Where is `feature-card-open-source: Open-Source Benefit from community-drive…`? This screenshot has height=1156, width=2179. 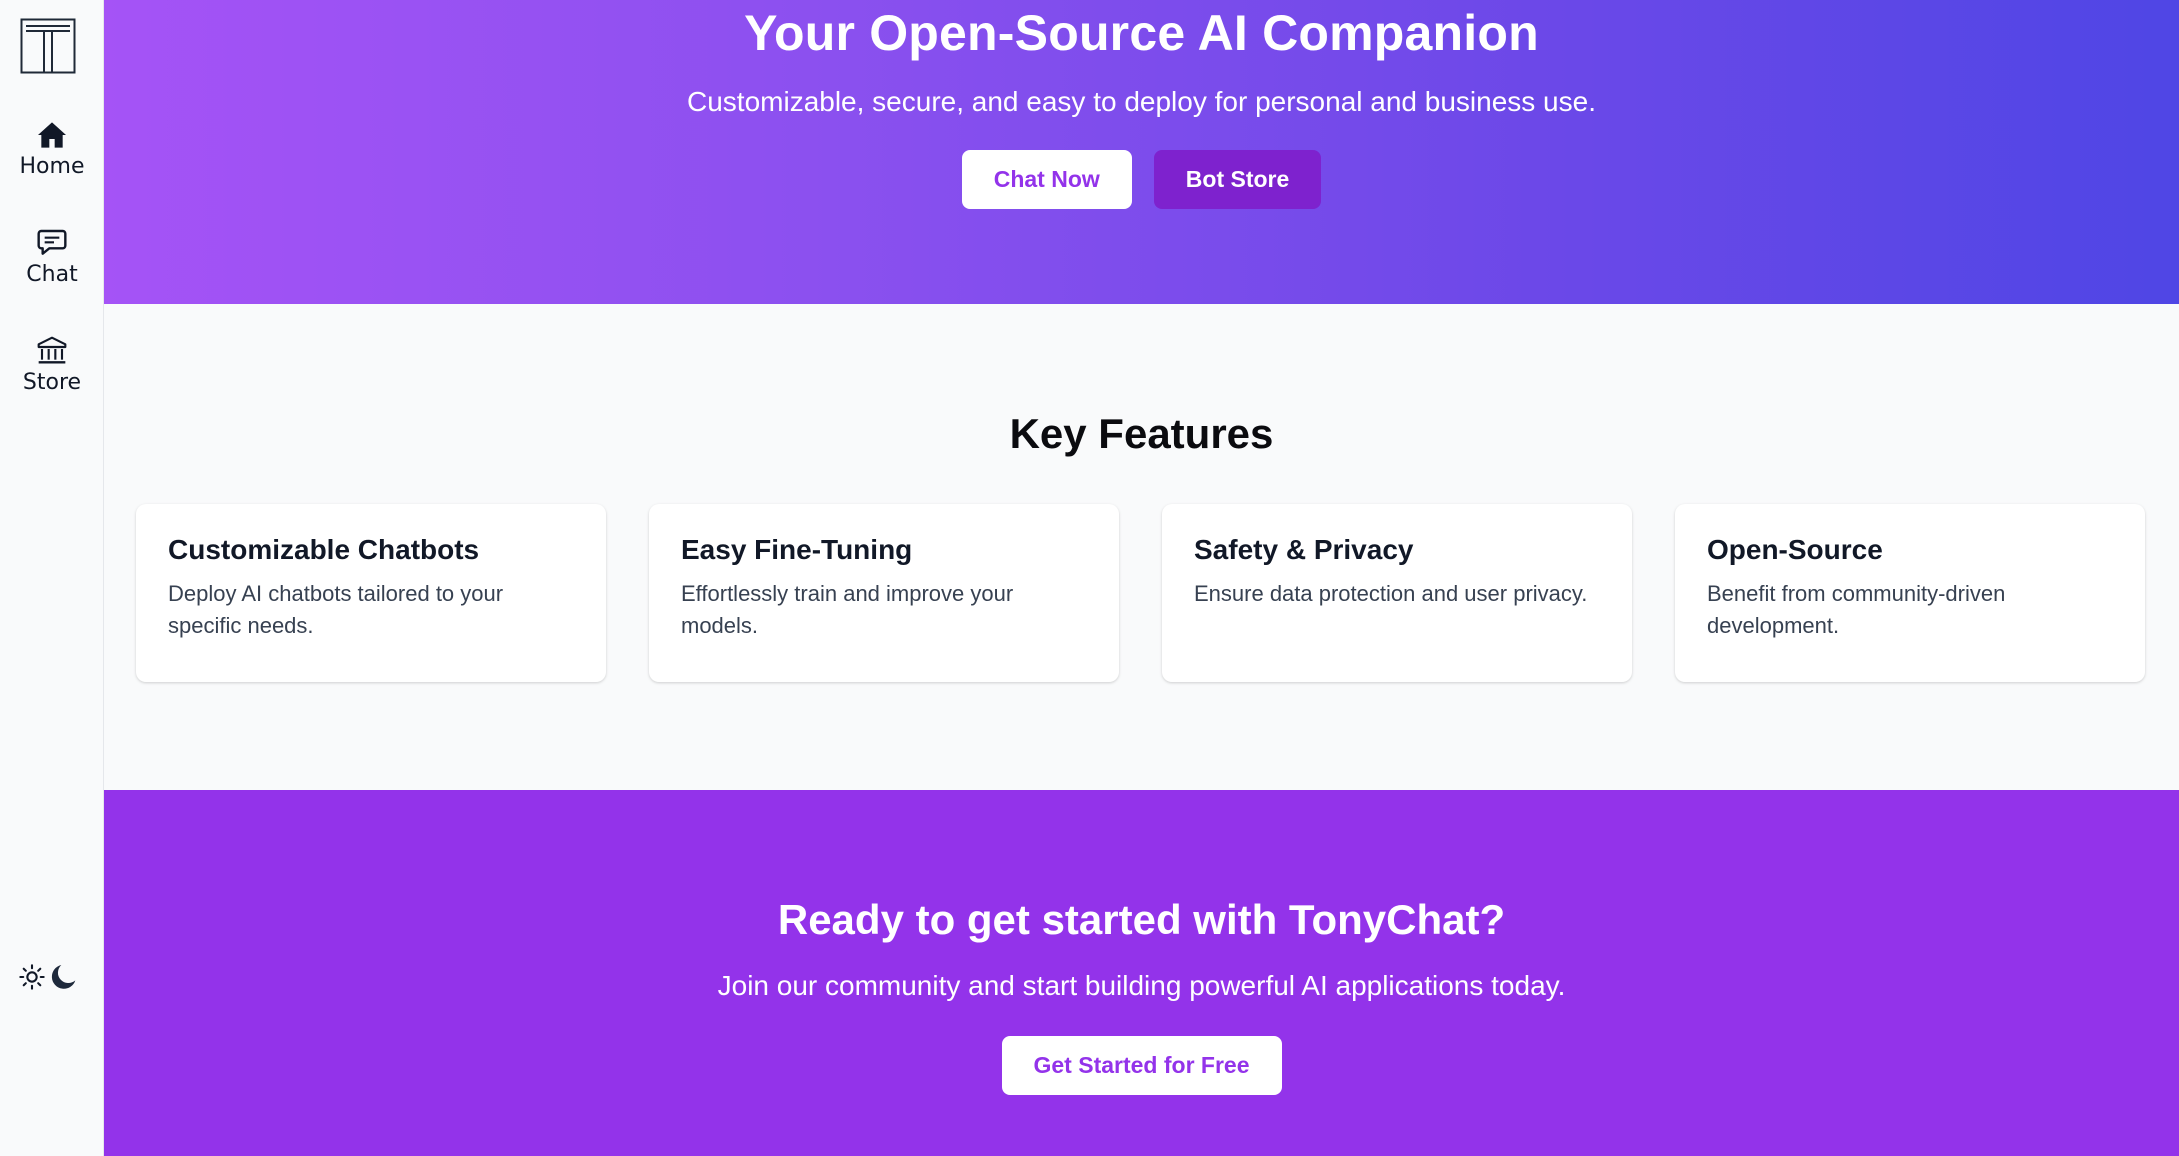 feature-card-open-source: Open-Source Benefit from community-drive… is located at coordinates (1910, 593).